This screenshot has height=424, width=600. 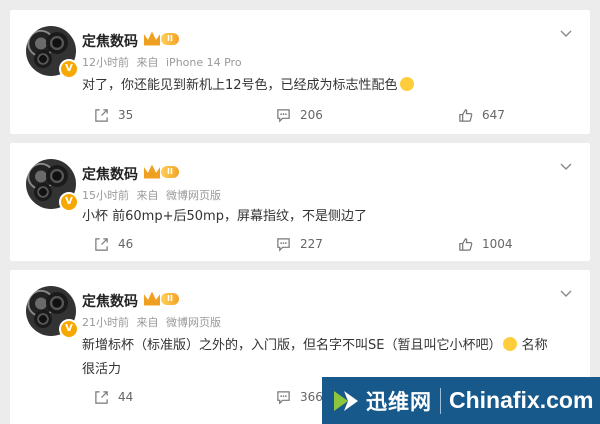 I want to click on chinafix-logo-icon, so click(x=346, y=401).